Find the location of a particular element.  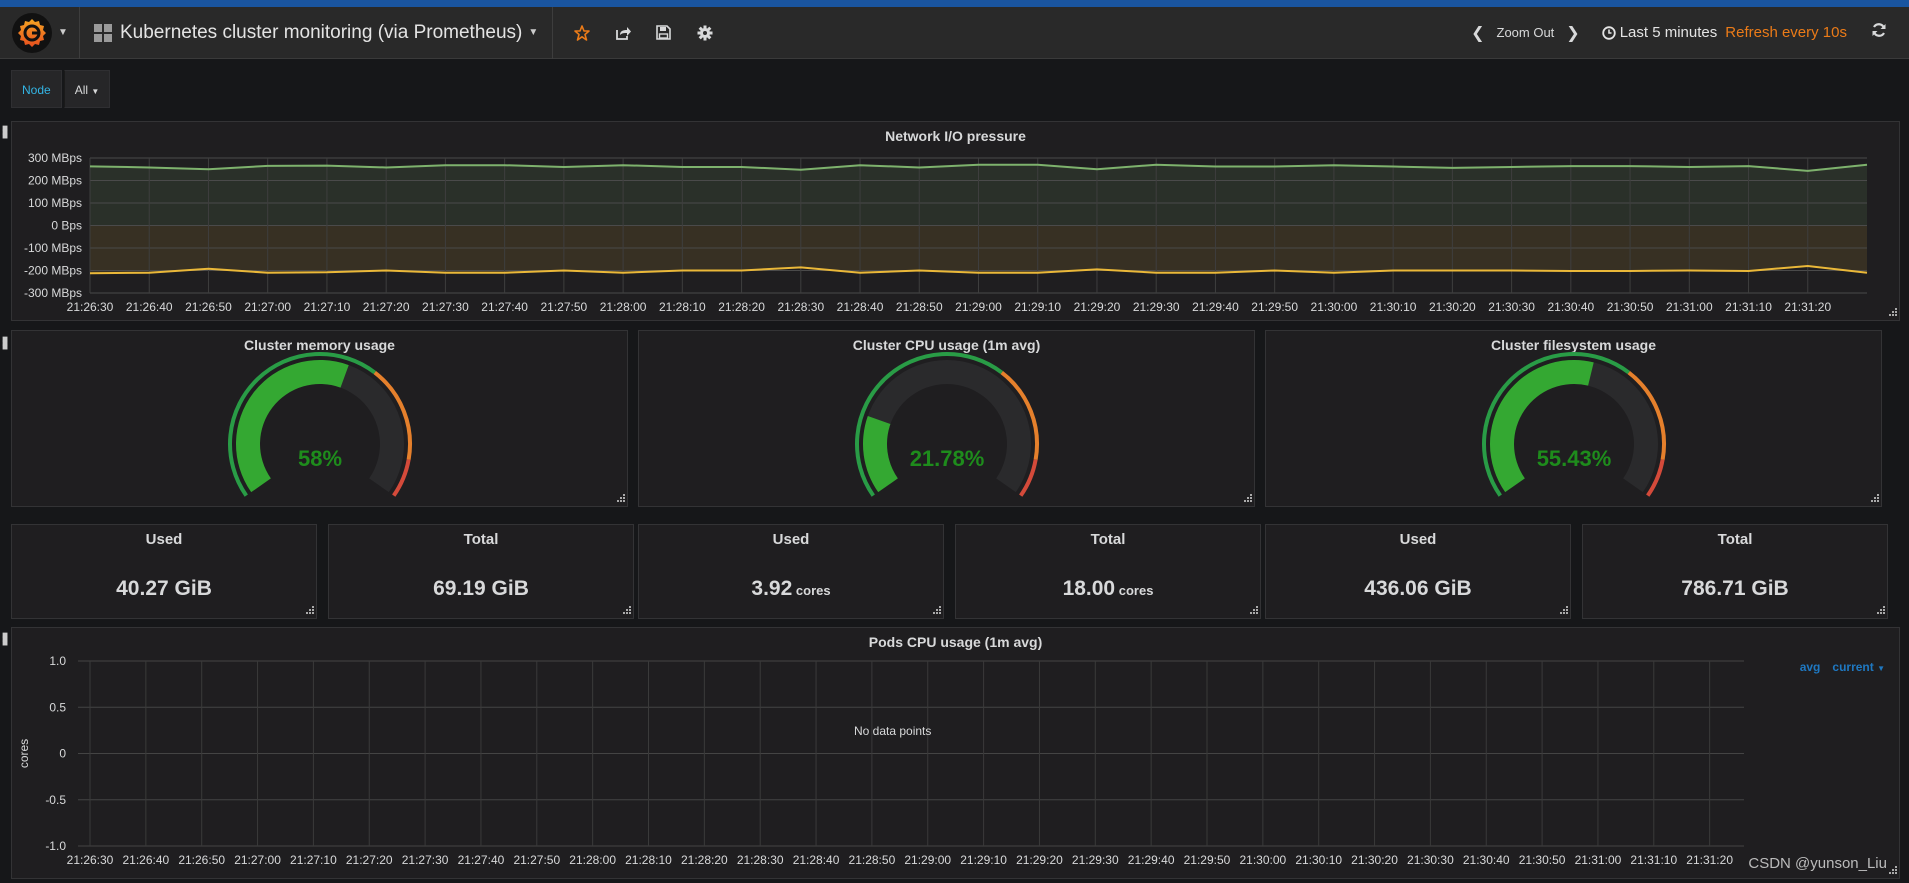

star-icon is located at coordinates (581, 32).